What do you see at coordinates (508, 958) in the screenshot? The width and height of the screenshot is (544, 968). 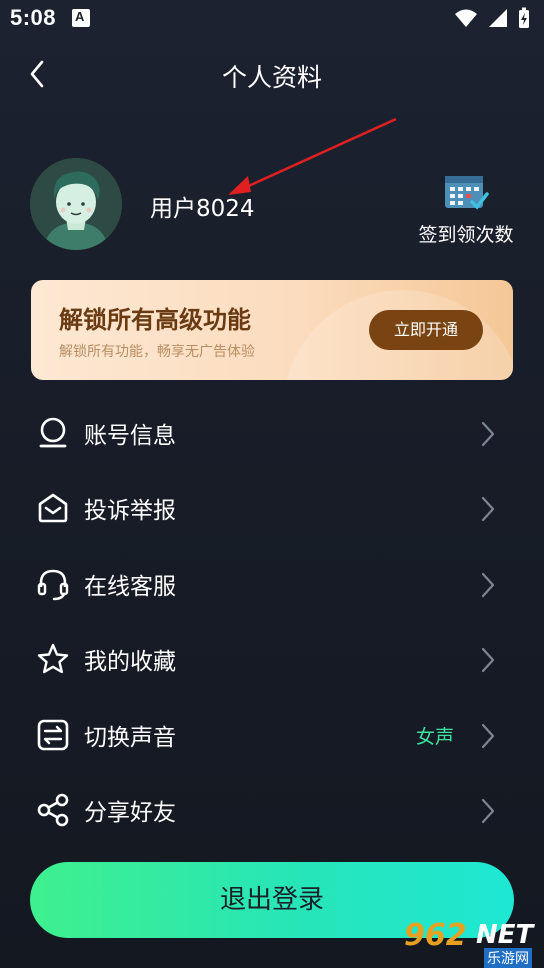 I see `watermark-sub: 乐游网` at bounding box center [508, 958].